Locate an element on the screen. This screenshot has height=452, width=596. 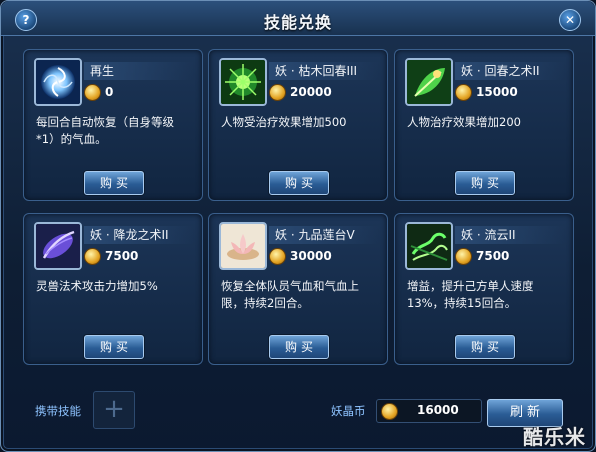
price-row: 0 is located at coordinates (98, 92).